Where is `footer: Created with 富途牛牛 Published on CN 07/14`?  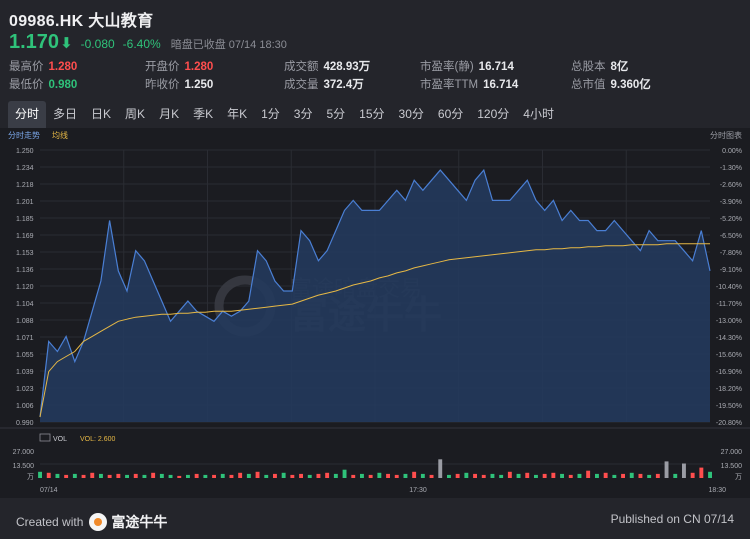 footer: Created with 富途牛牛 Published on CN 07/14 is located at coordinates (375, 518).